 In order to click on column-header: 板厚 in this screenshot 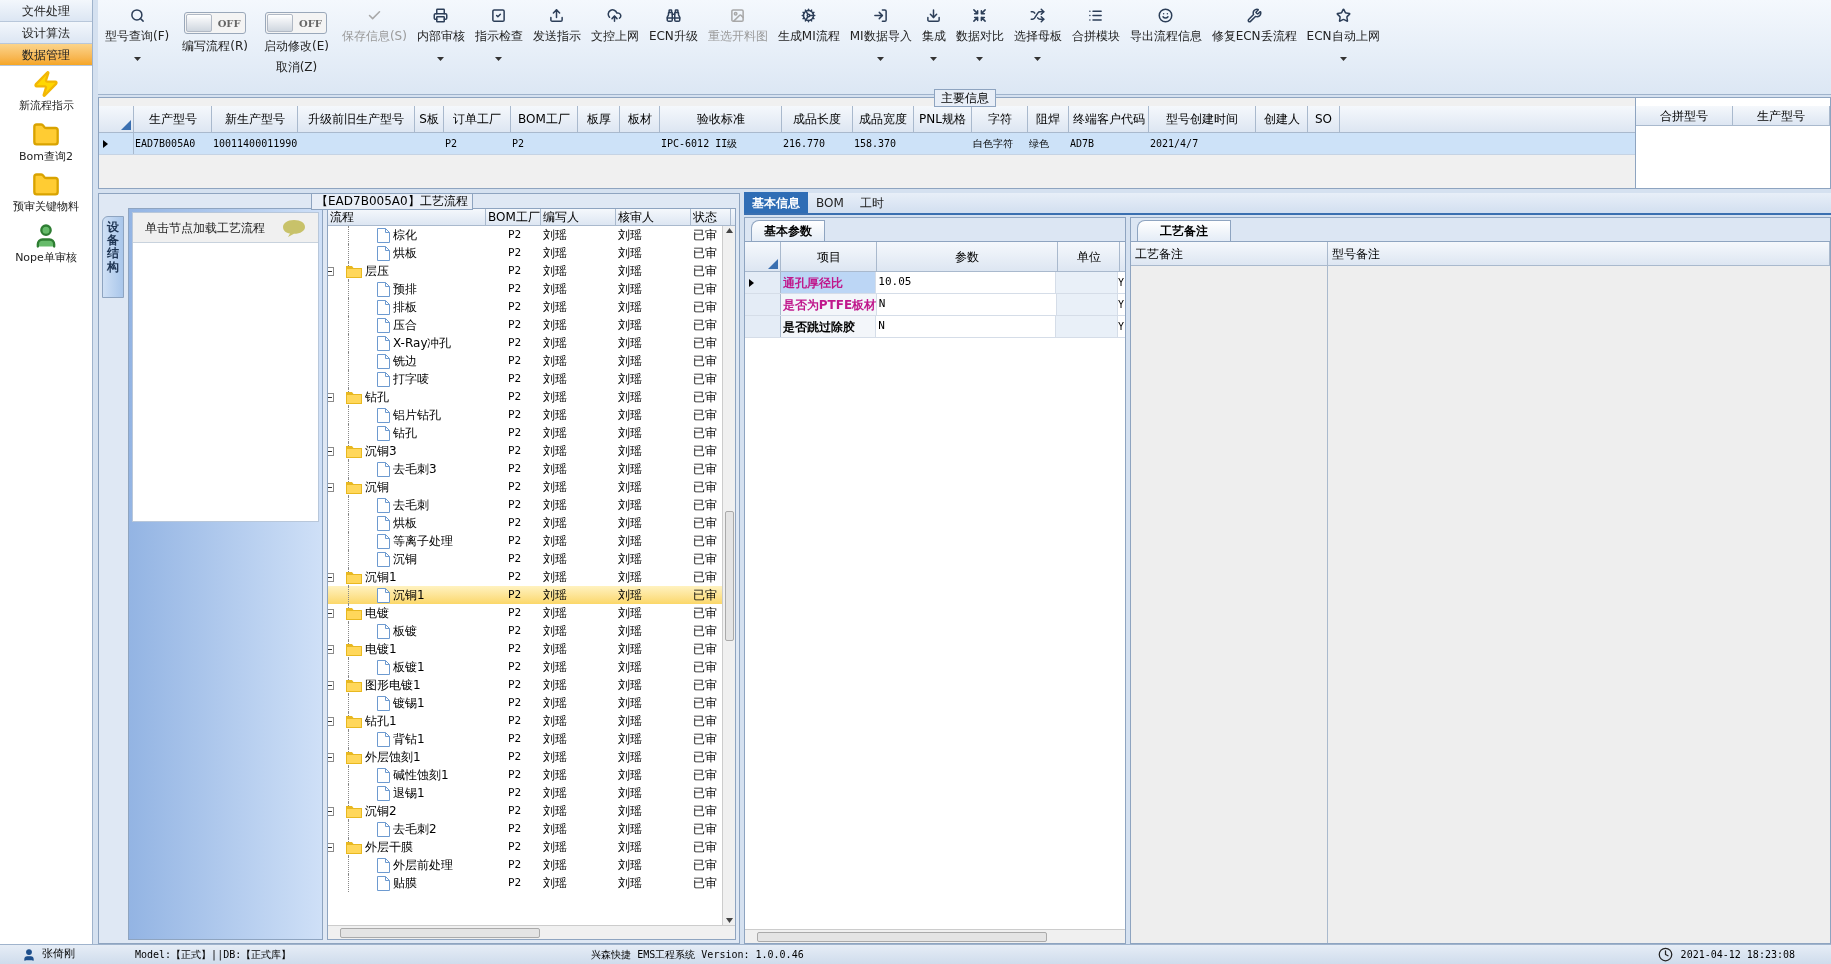, I will do `click(599, 119)`.